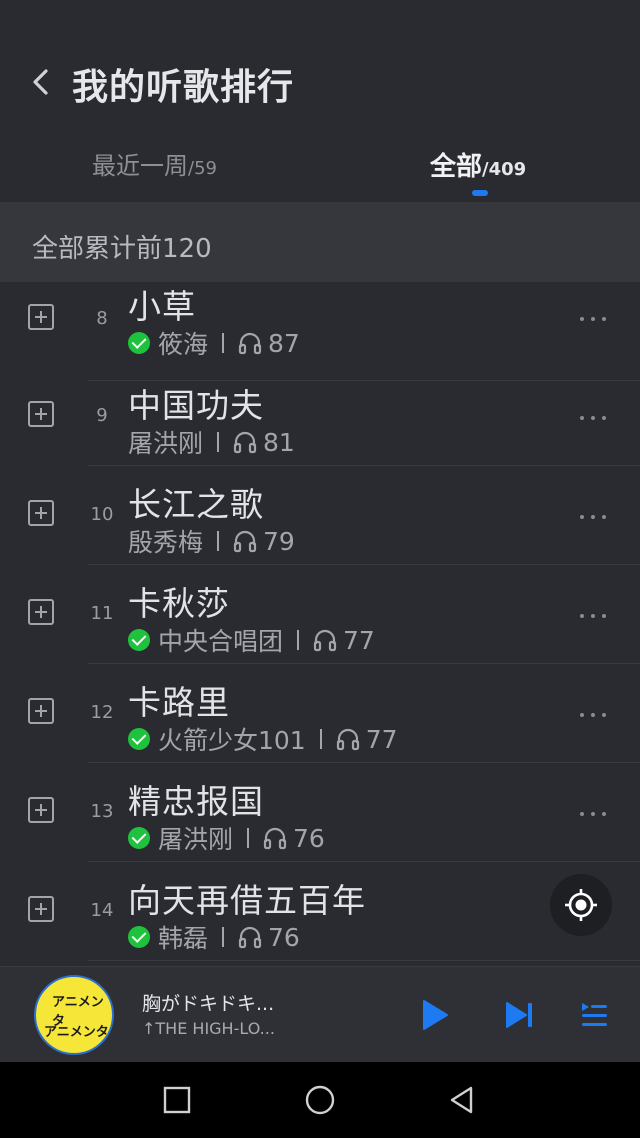 The image size is (640, 1138). I want to click on back-button, so click(42, 82).